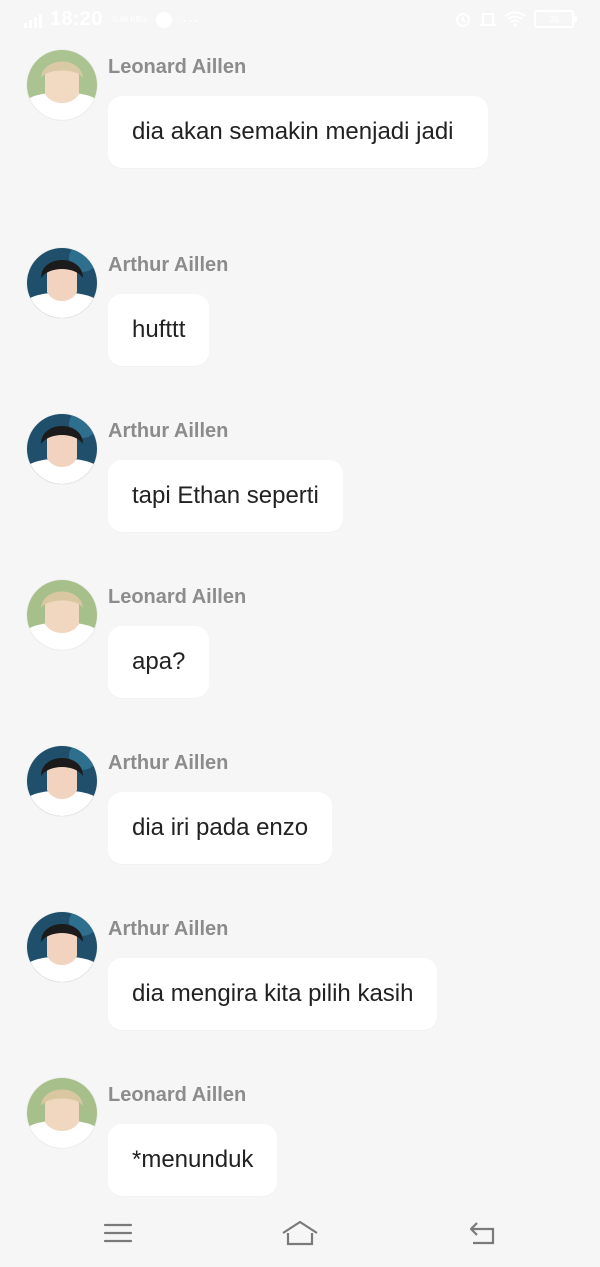 The image size is (600, 1267). I want to click on message-bubble: dia mengira kita pilih kasih, so click(273, 994).